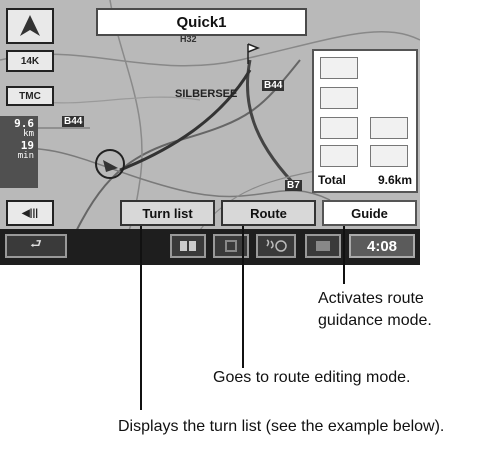 This screenshot has width=493, height=476. What do you see at coordinates (339, 98) in the screenshot?
I see `motorway-icon` at bounding box center [339, 98].